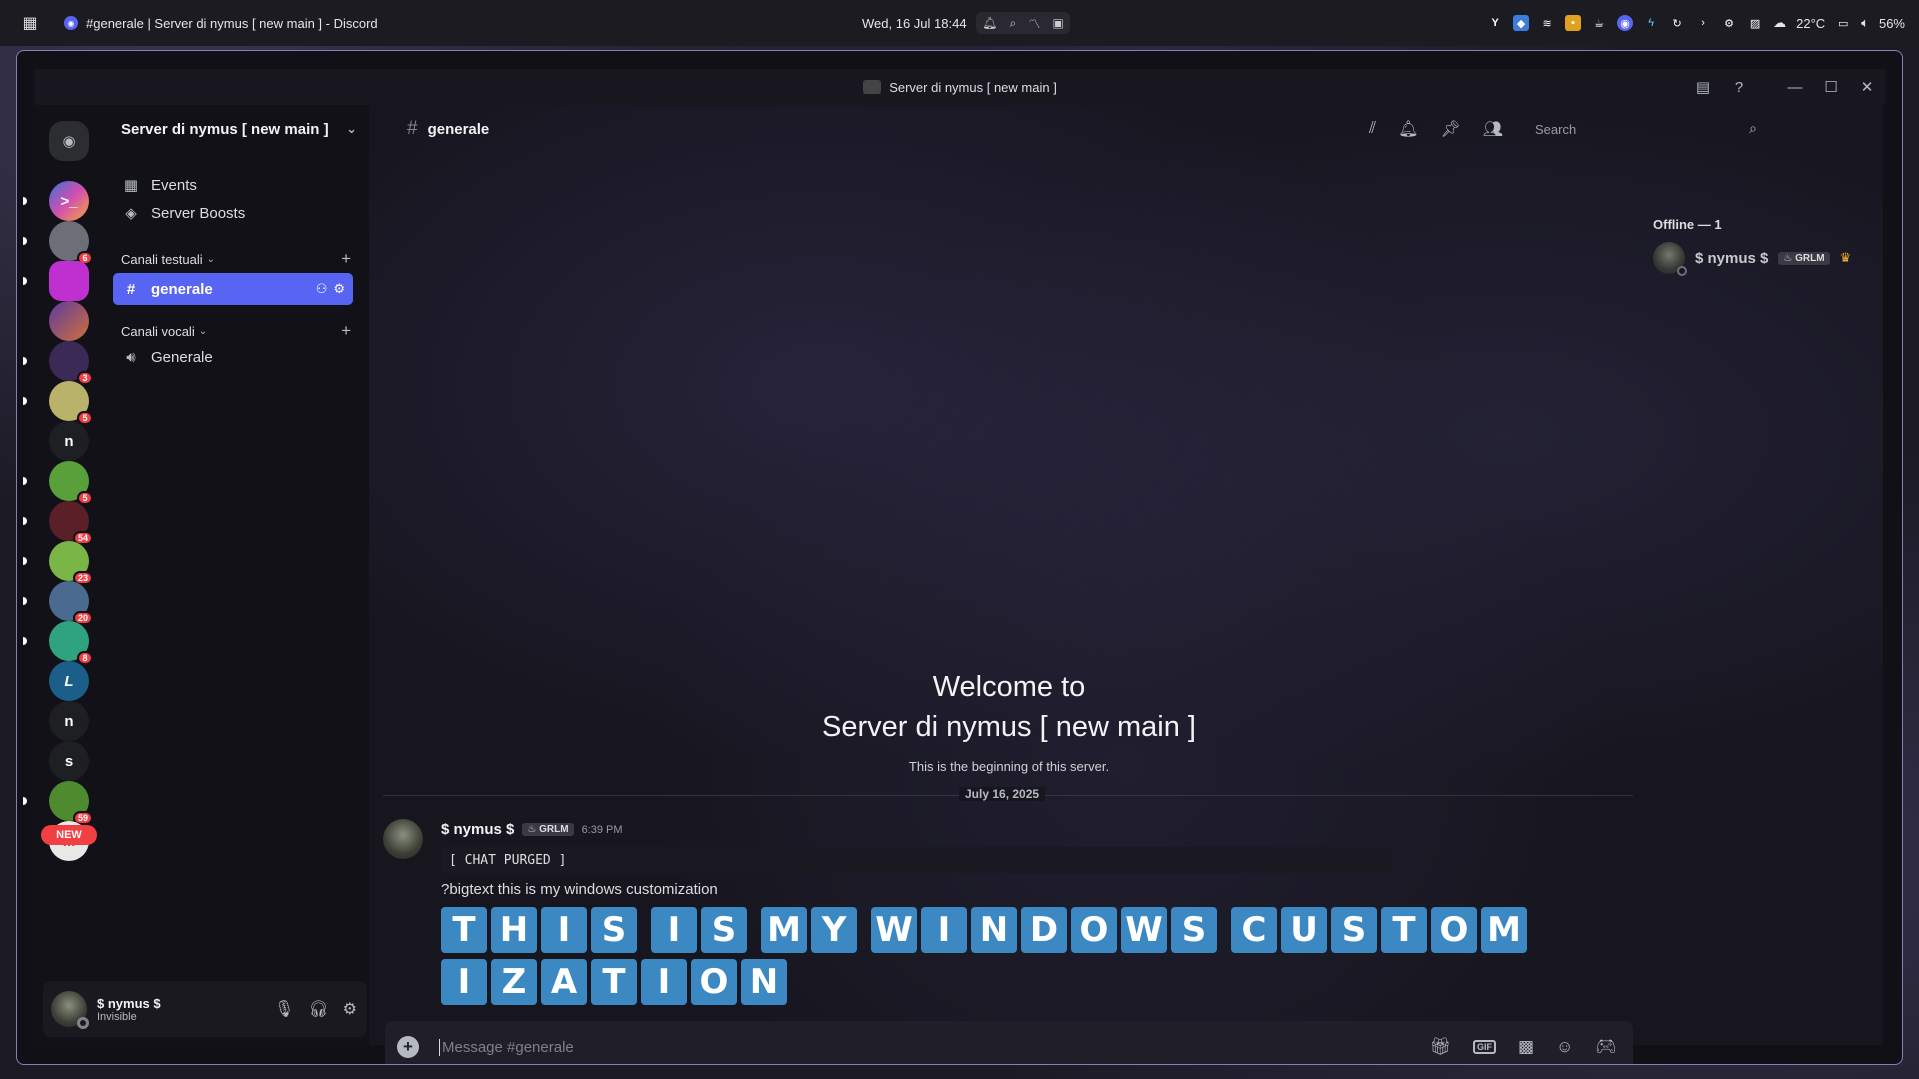 The height and width of the screenshot is (1079, 1919). I want to click on server-icon: 8, so click(58, 643).